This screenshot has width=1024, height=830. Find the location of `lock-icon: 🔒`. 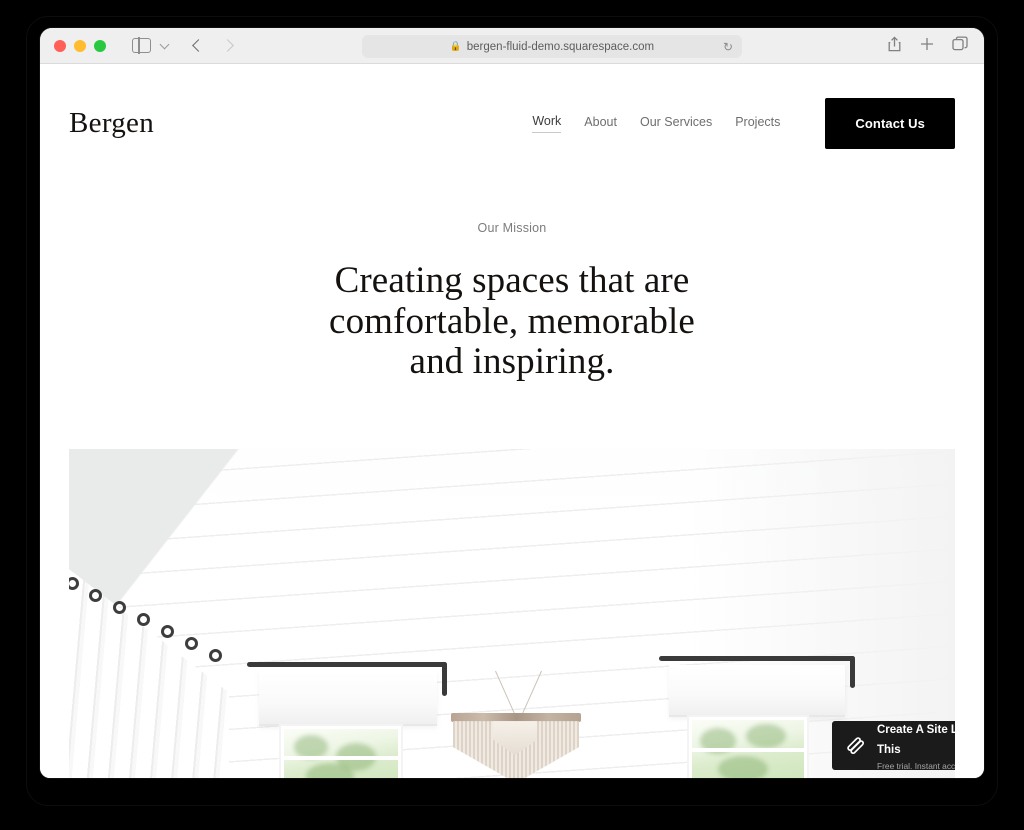

lock-icon: 🔒 is located at coordinates (455, 46).